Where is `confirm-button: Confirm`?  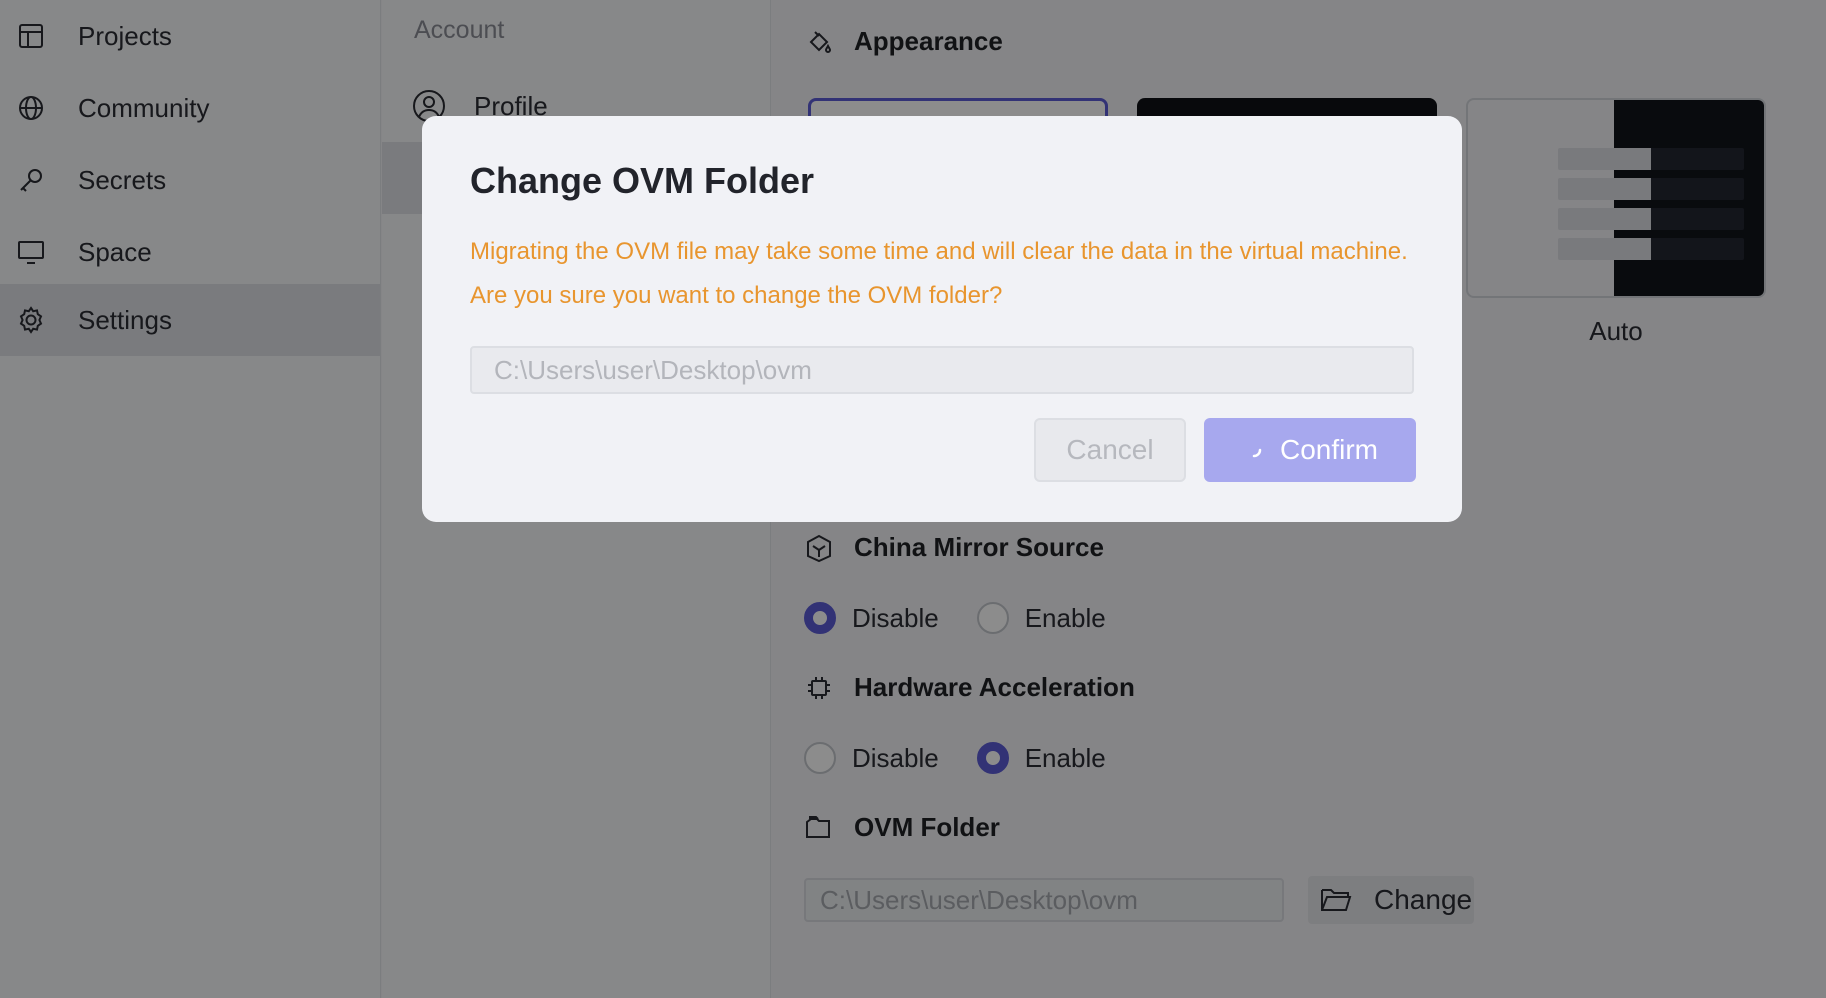 confirm-button: Confirm is located at coordinates (1310, 450).